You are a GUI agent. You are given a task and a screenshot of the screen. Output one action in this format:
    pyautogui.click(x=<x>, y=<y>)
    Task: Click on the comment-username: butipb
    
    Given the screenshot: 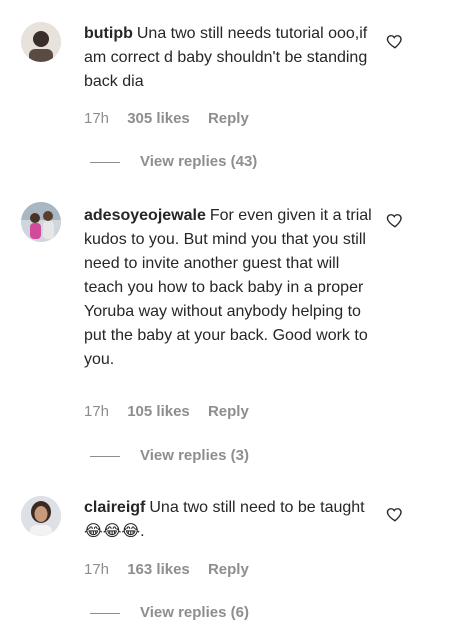 What is the action you would take?
    pyautogui.click(x=108, y=33)
    